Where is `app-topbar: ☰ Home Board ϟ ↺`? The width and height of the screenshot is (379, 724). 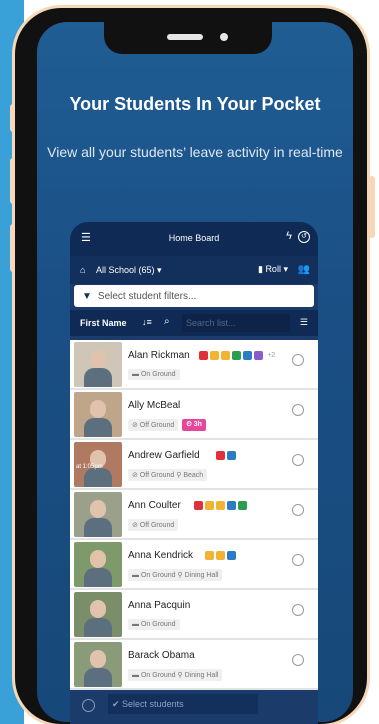 app-topbar: ☰ Home Board ϟ ↺ is located at coordinates (194, 239).